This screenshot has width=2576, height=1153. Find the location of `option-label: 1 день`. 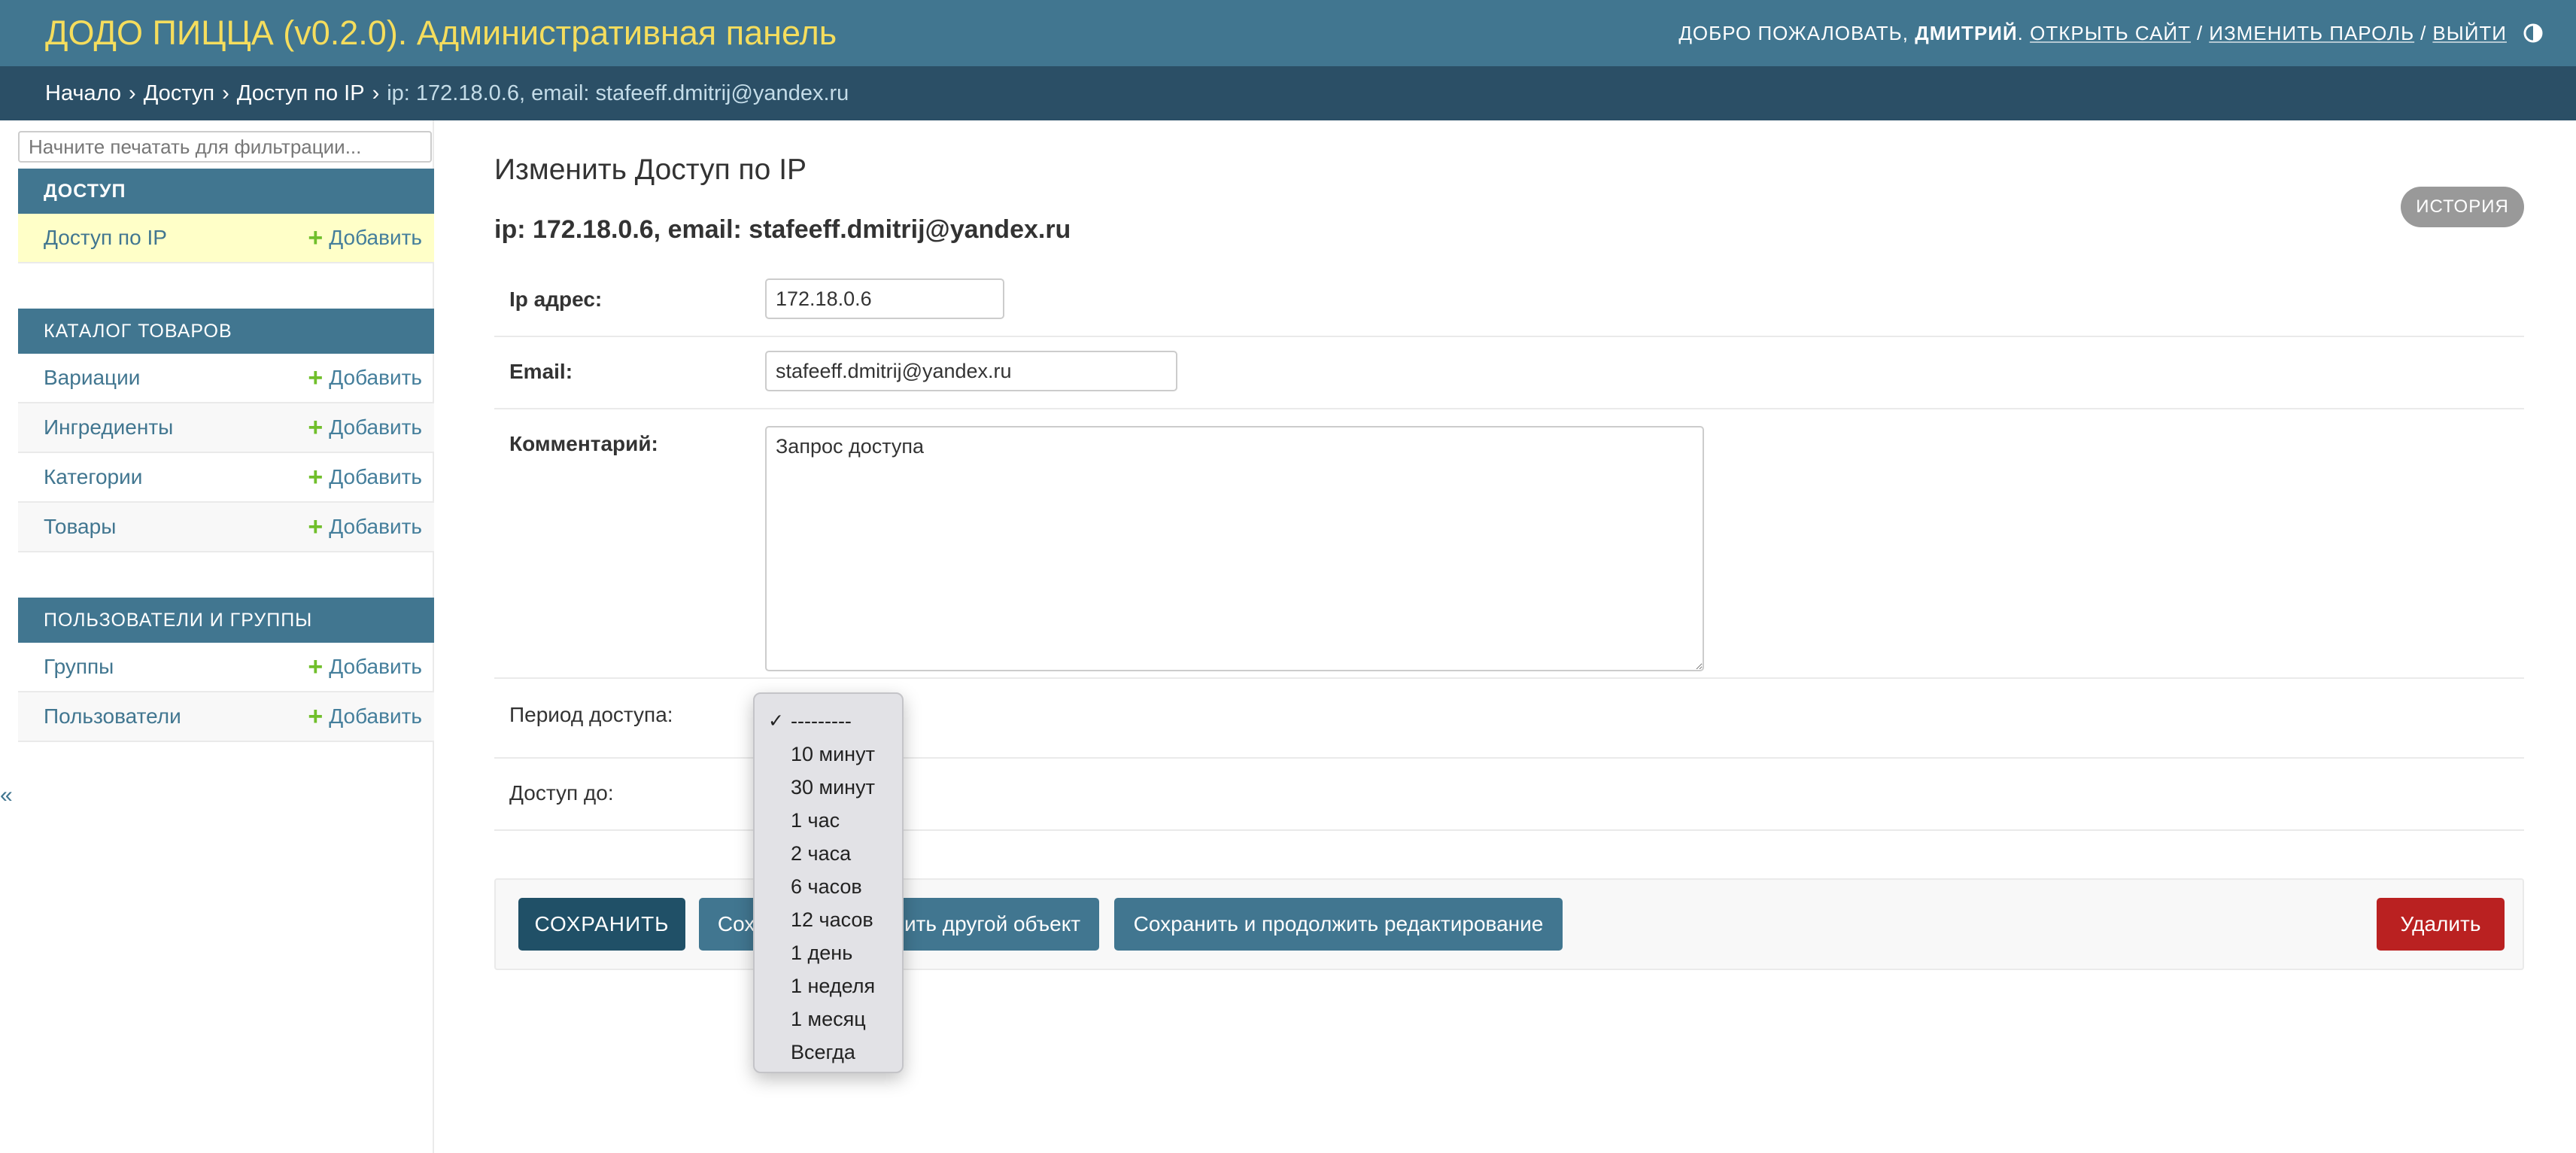

option-label: 1 день is located at coordinates (822, 953).